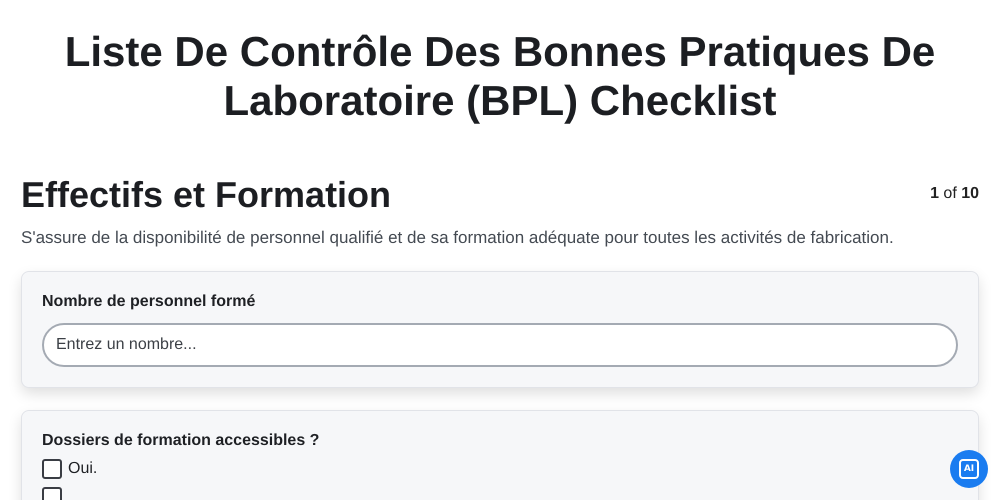  What do you see at coordinates (83, 469) in the screenshot?
I see `option-label: Oui.` at bounding box center [83, 469].